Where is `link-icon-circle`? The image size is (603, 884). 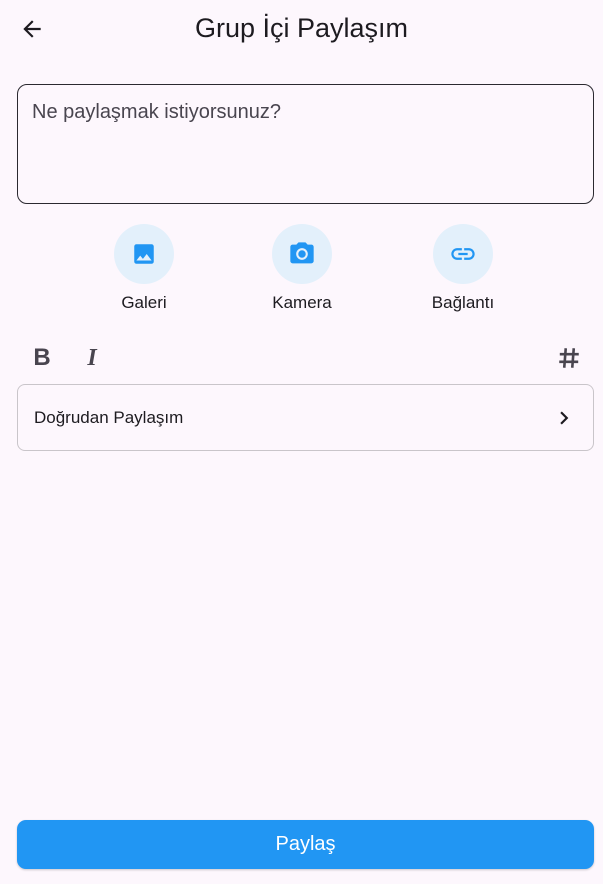
link-icon-circle is located at coordinates (463, 254).